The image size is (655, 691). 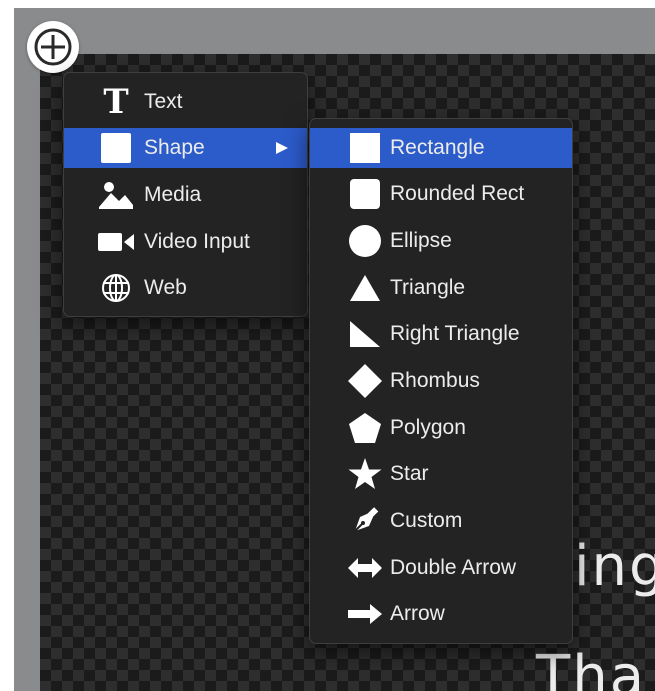 I want to click on video-camera-icon, so click(x=116, y=242).